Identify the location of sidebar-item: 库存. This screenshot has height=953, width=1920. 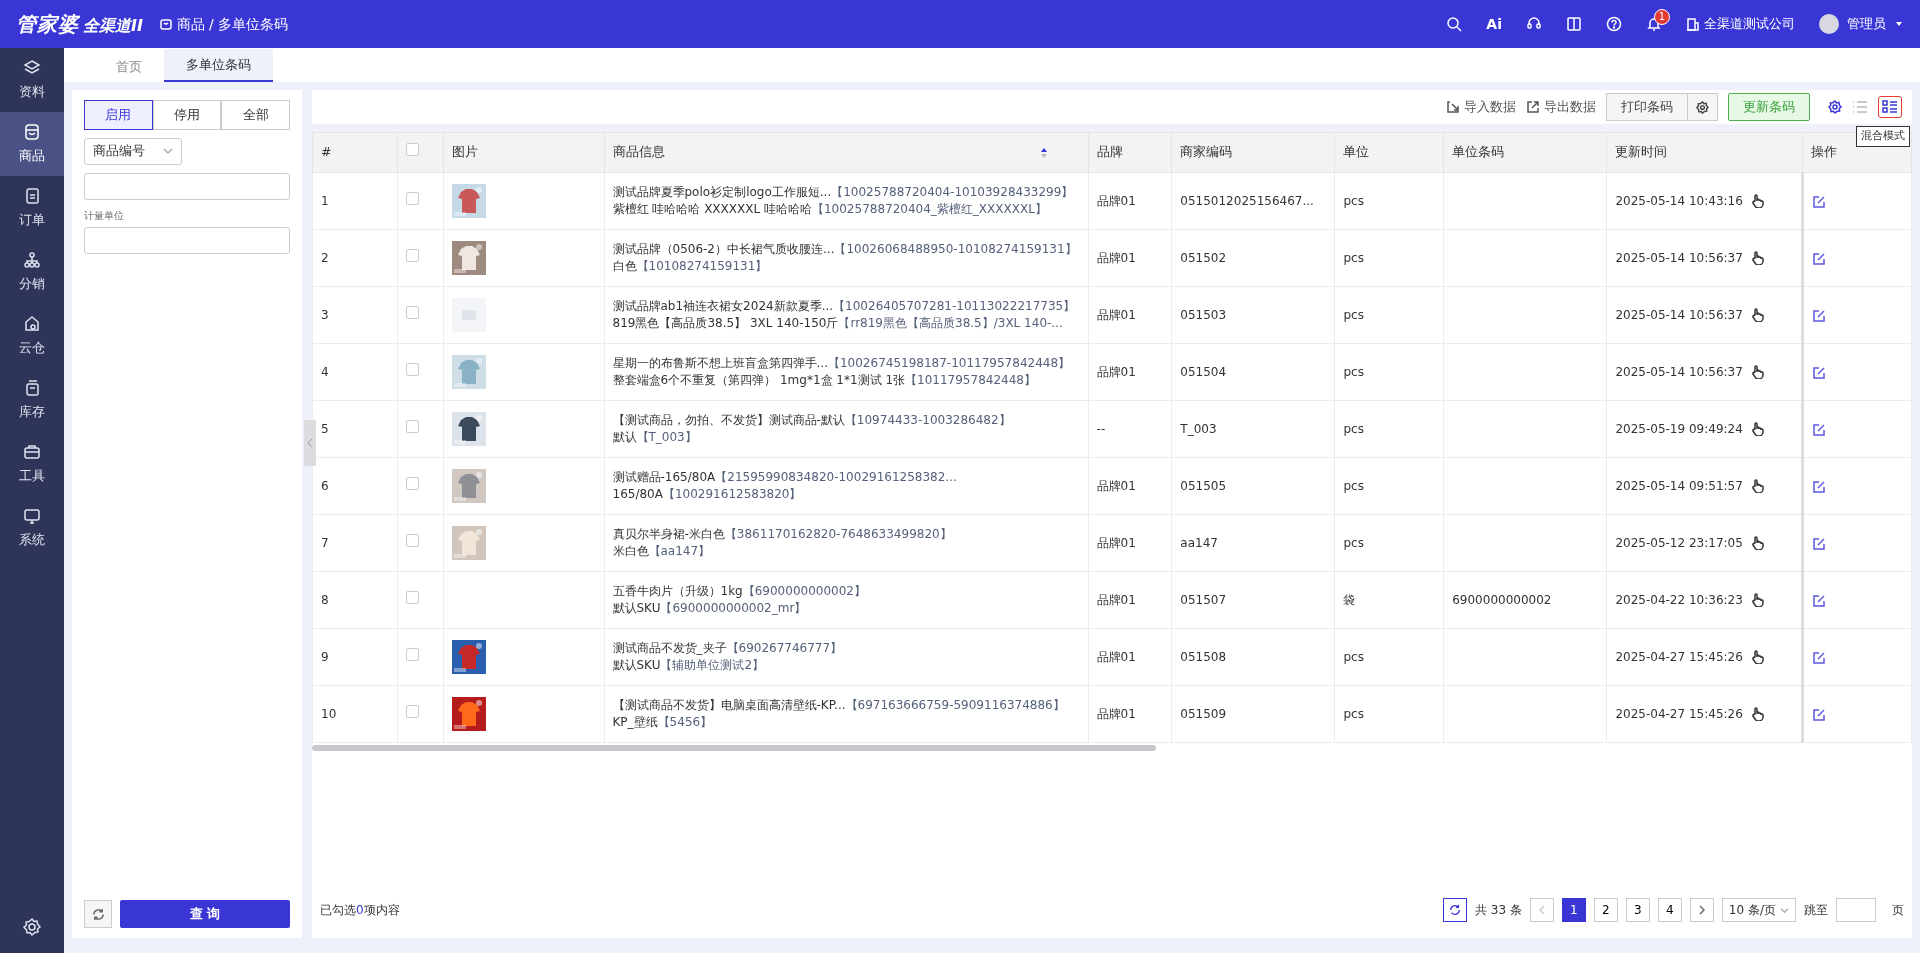
(32, 400).